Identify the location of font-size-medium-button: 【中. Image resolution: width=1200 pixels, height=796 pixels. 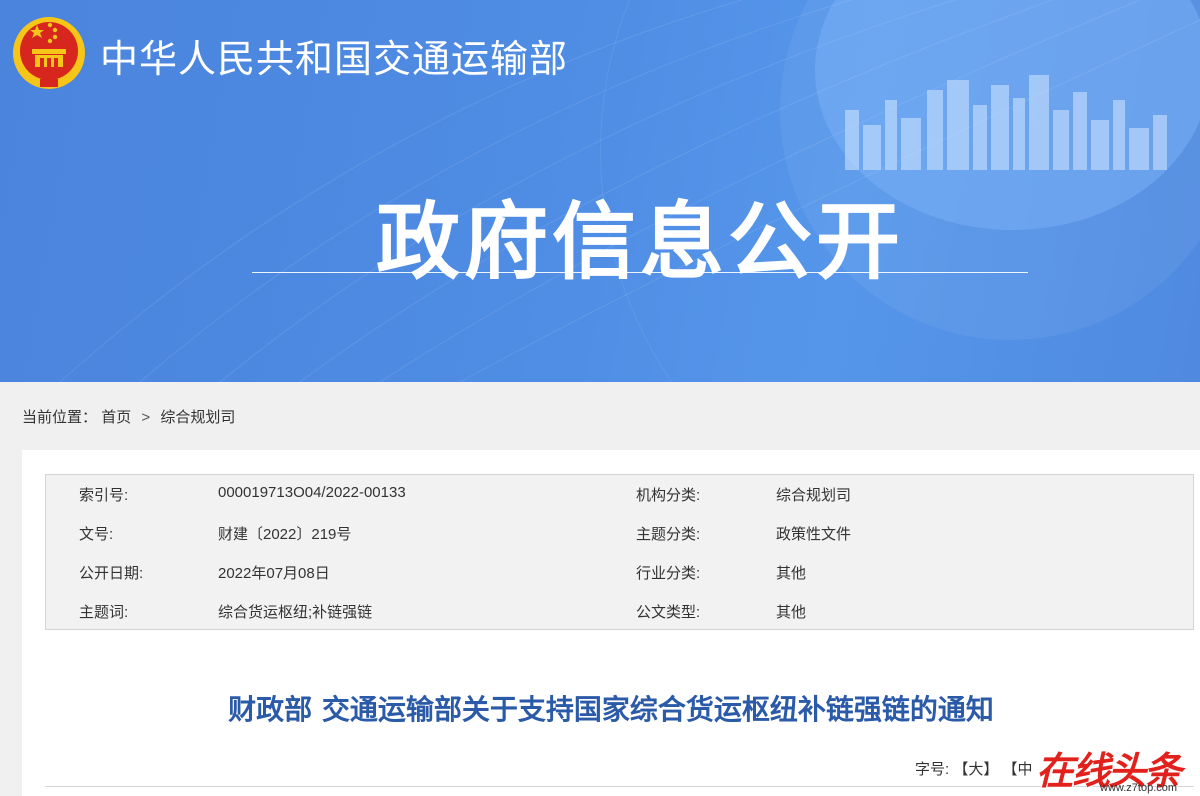
(1018, 769).